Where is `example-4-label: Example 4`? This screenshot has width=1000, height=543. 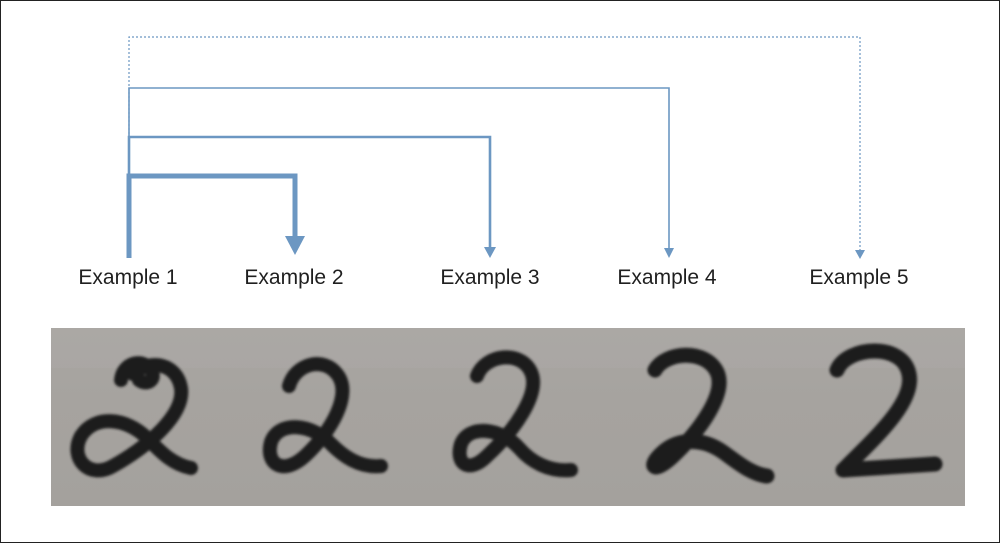
example-4-label: Example 4 is located at coordinates (667, 277).